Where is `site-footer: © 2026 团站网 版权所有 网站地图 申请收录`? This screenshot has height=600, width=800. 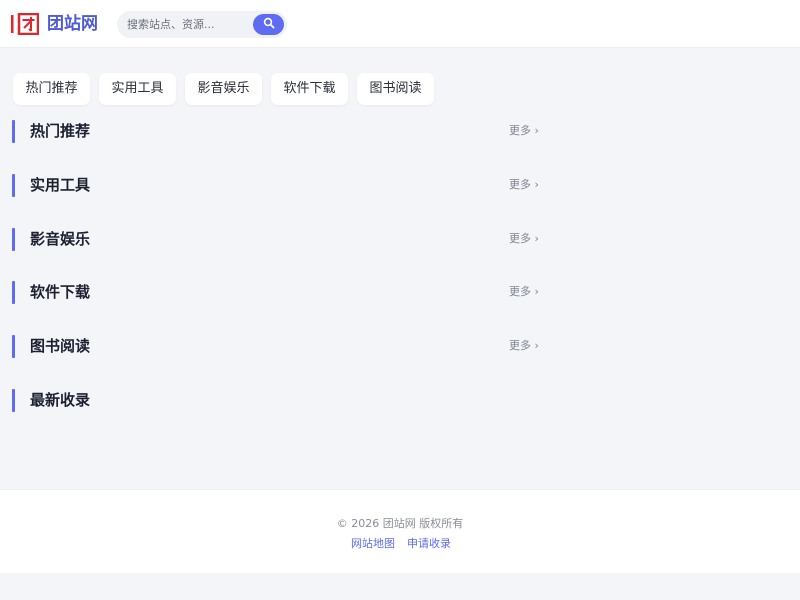
site-footer: © 2026 团站网 版权所有 网站地图 申请收录 is located at coordinates (400, 531).